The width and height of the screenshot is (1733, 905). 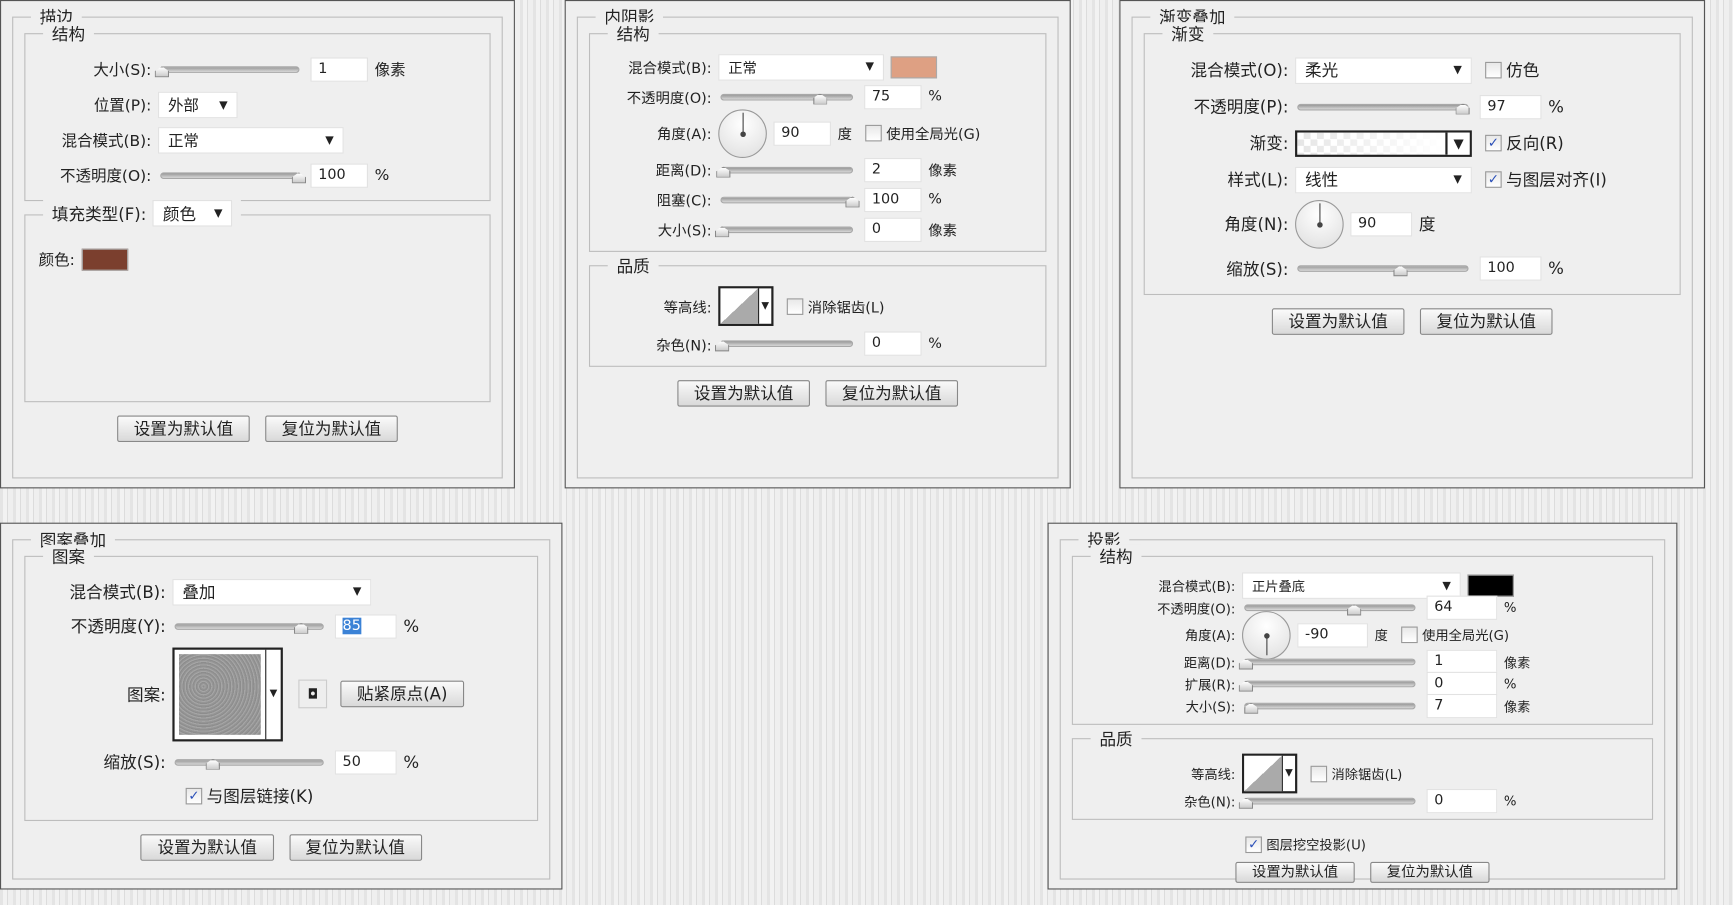 What do you see at coordinates (893, 169) in the screenshot?
I see `value-input: 2` at bounding box center [893, 169].